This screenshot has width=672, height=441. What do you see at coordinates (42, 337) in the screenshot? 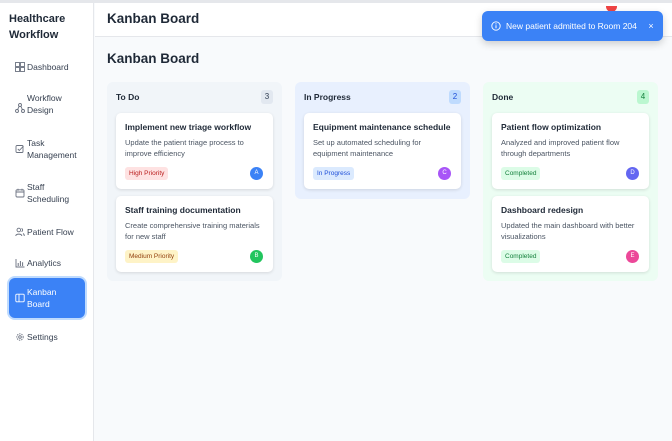
I see `sidebar-item-label: Settings` at bounding box center [42, 337].